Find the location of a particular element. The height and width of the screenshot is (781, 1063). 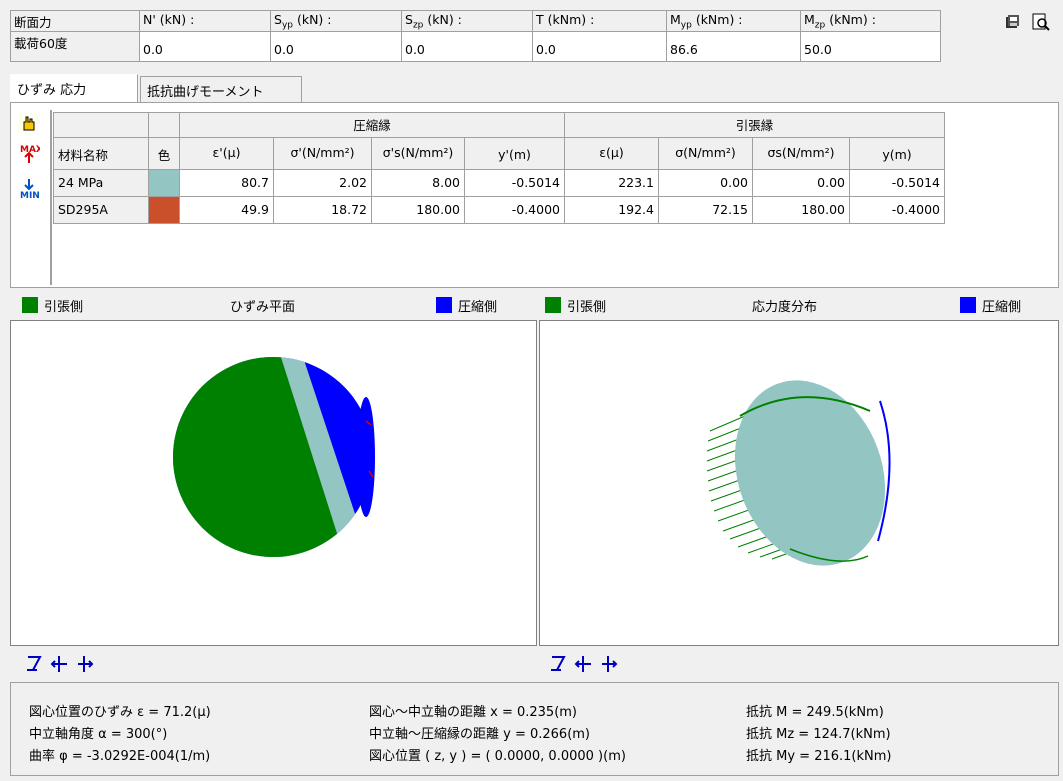

col-sig-t: σ(N/mm²) is located at coordinates (706, 154).